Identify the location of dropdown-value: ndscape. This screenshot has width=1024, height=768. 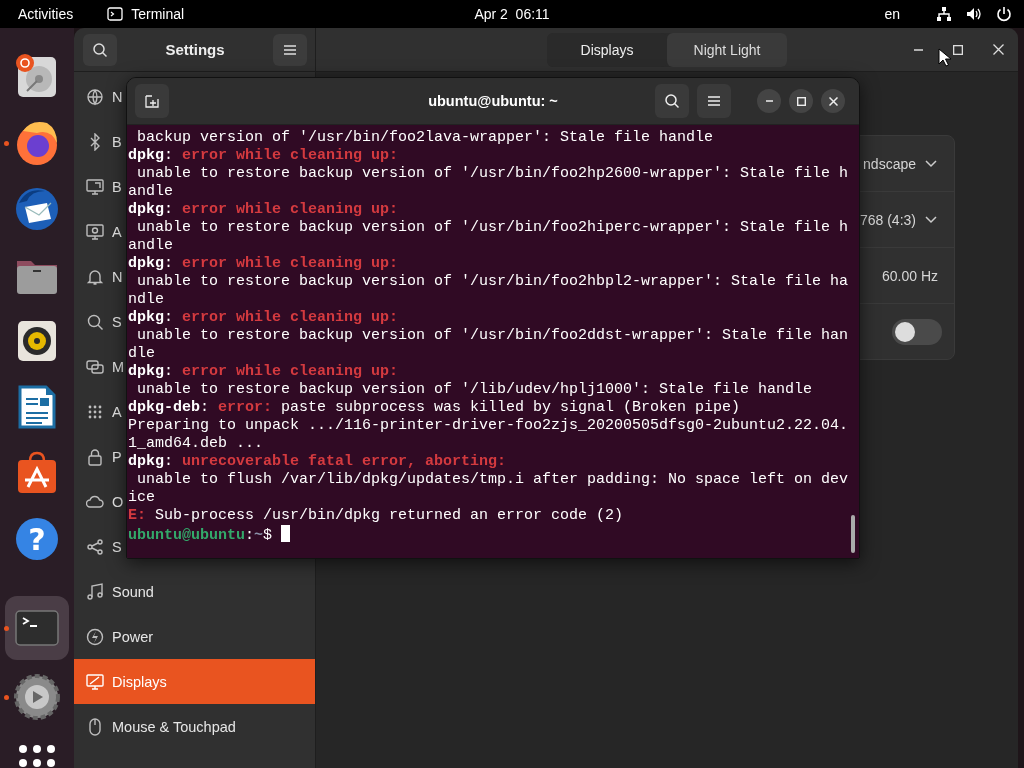
(889, 163).